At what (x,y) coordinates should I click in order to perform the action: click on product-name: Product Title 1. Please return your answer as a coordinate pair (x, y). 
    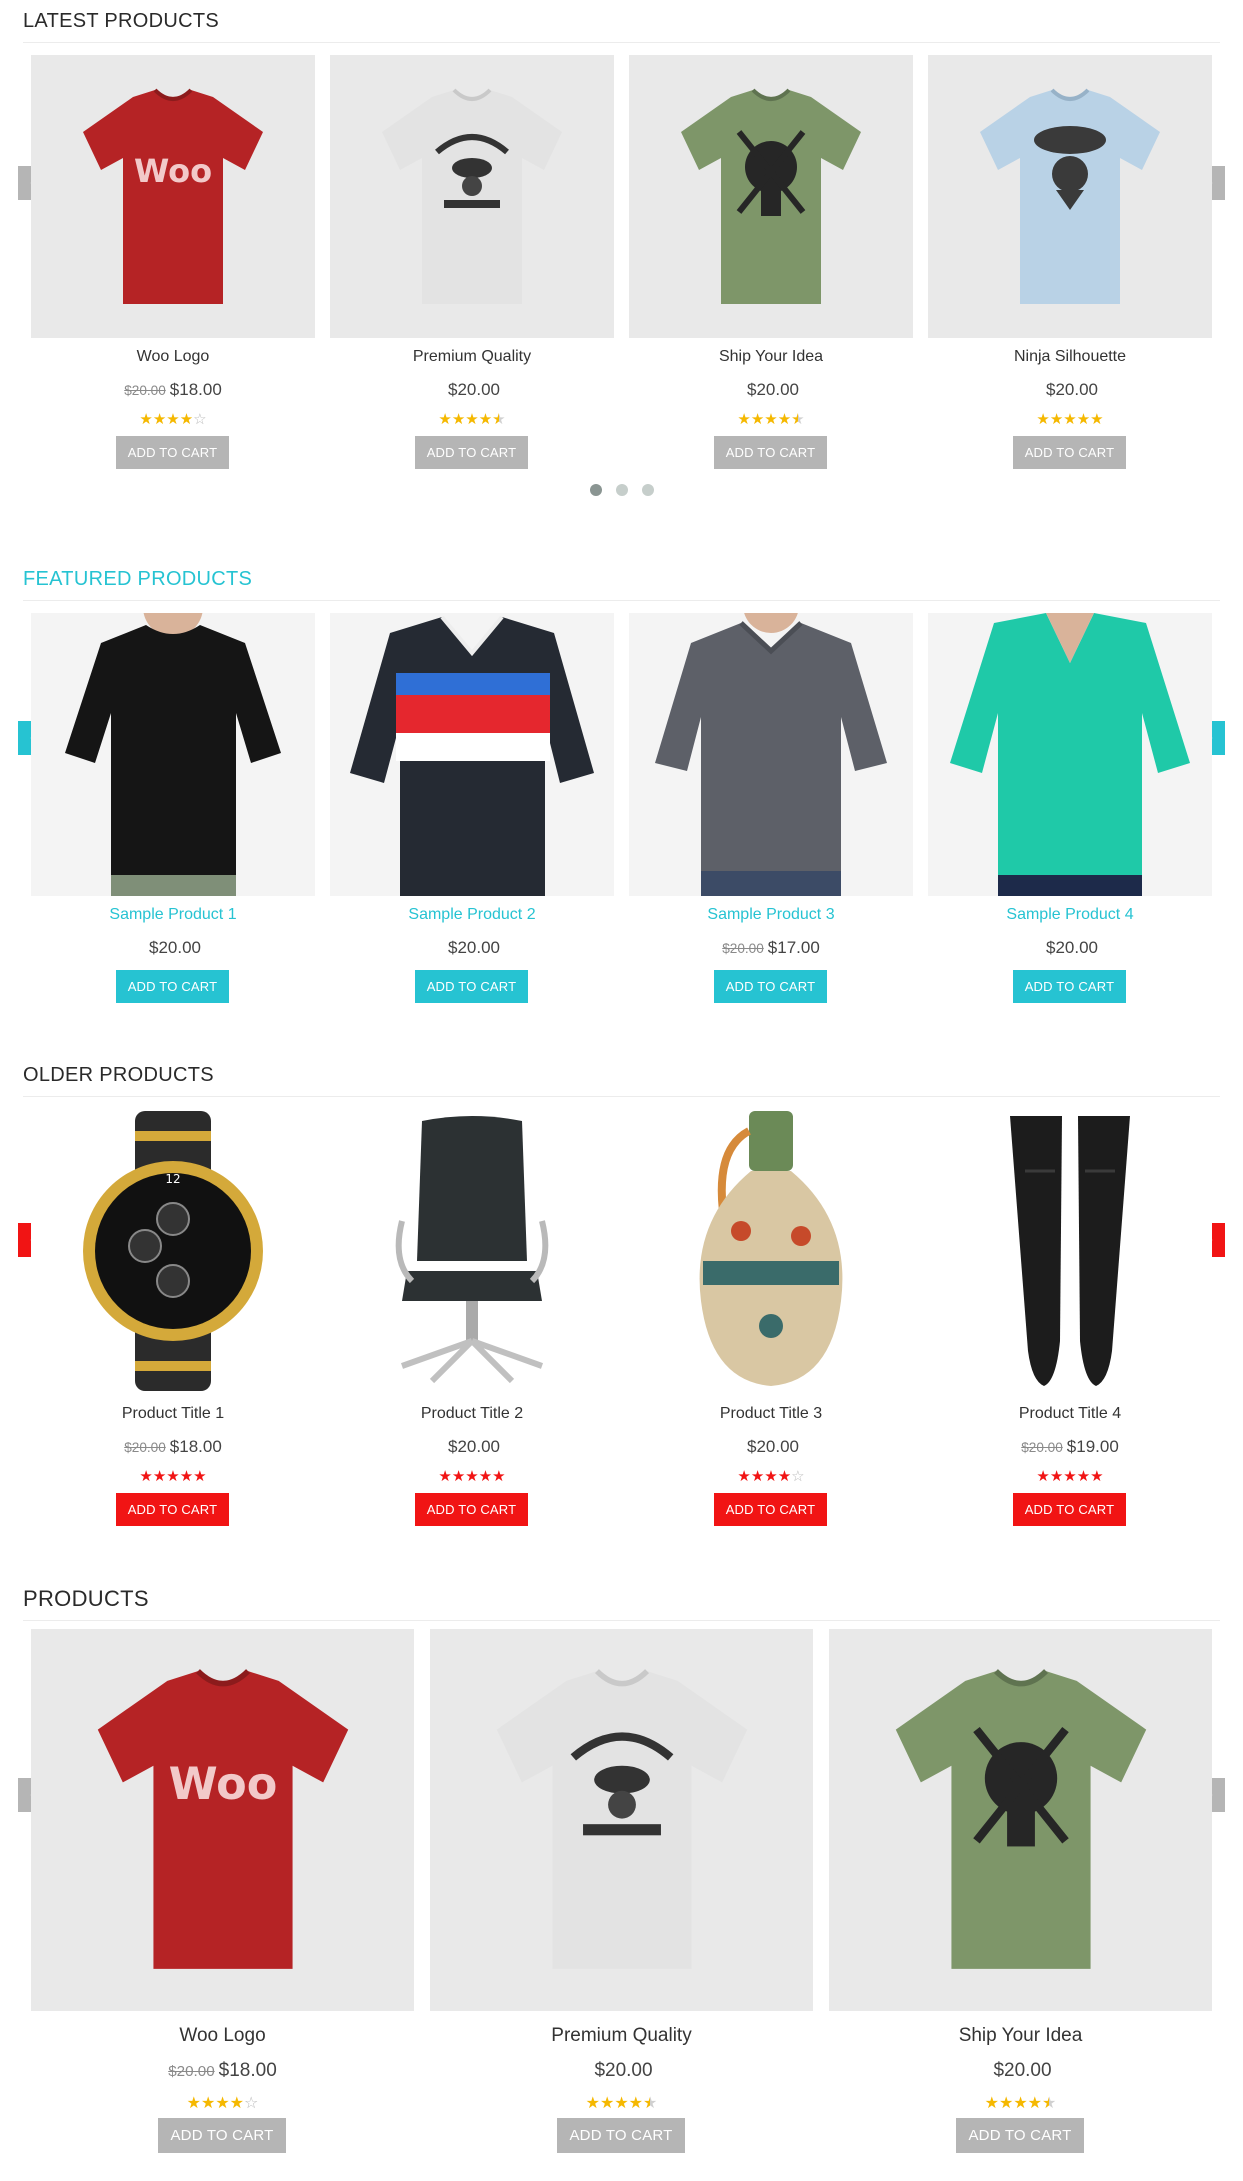
    Looking at the image, I should click on (173, 1414).